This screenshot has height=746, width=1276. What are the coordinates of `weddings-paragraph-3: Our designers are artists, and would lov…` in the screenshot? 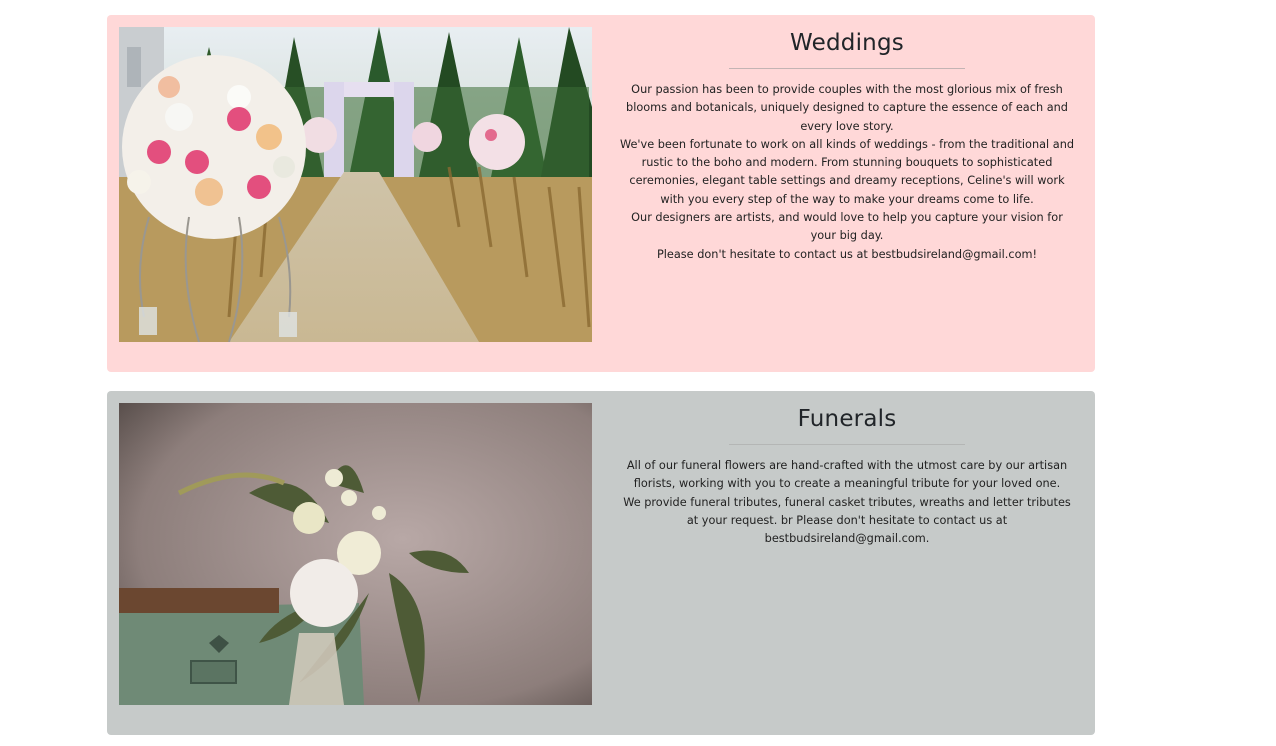 It's located at (847, 227).